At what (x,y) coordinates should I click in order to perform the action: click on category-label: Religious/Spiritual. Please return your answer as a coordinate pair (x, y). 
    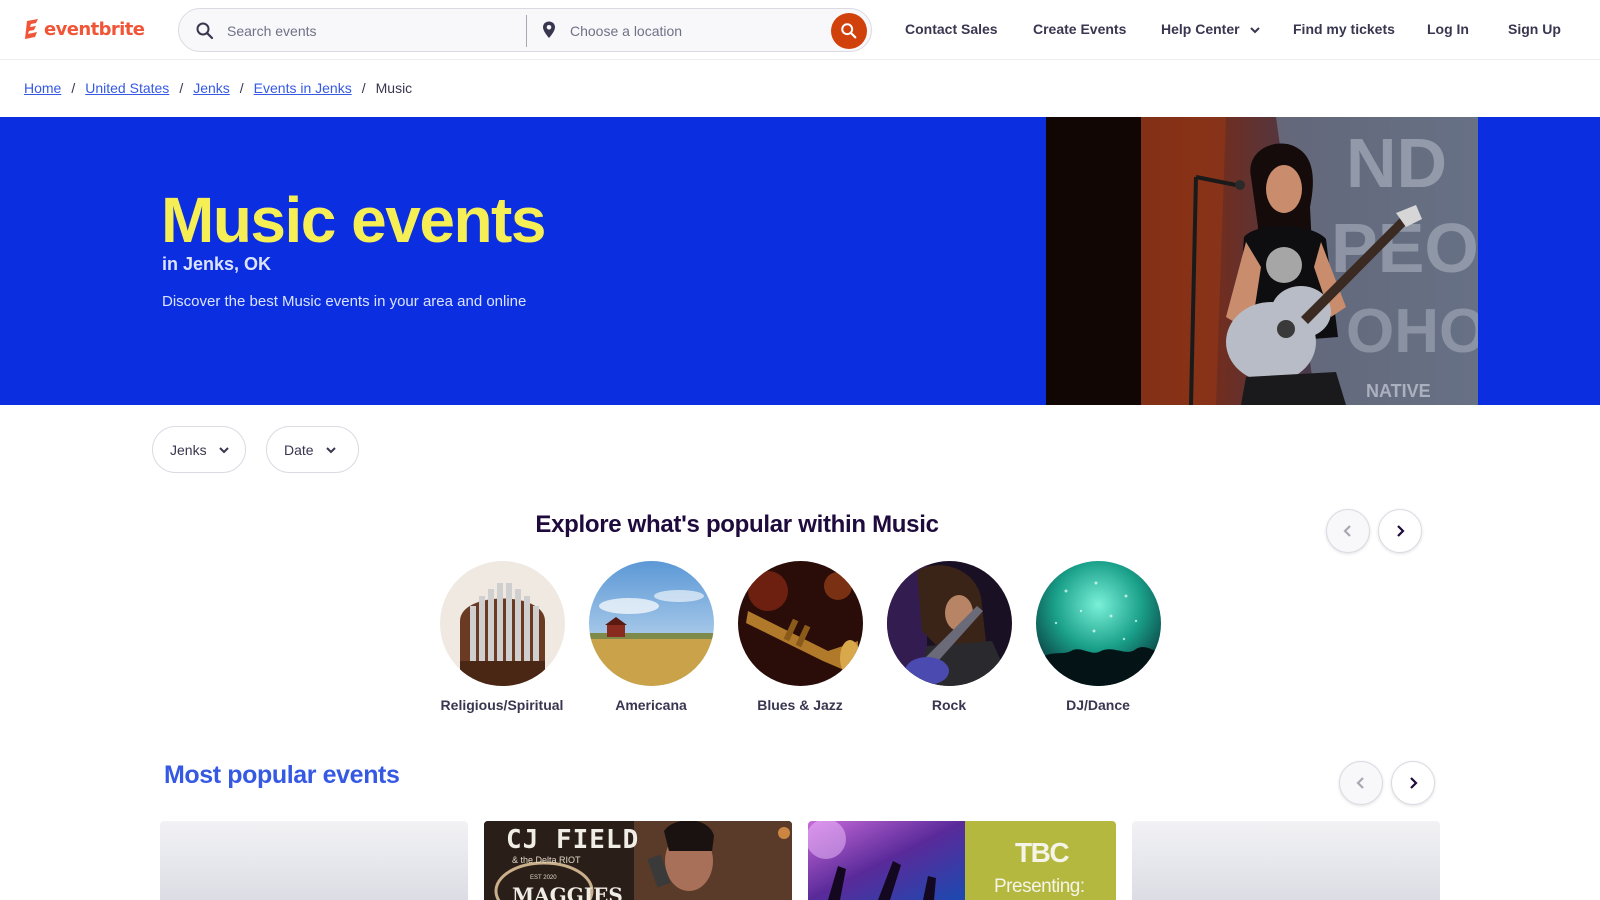
    Looking at the image, I should click on (502, 705).